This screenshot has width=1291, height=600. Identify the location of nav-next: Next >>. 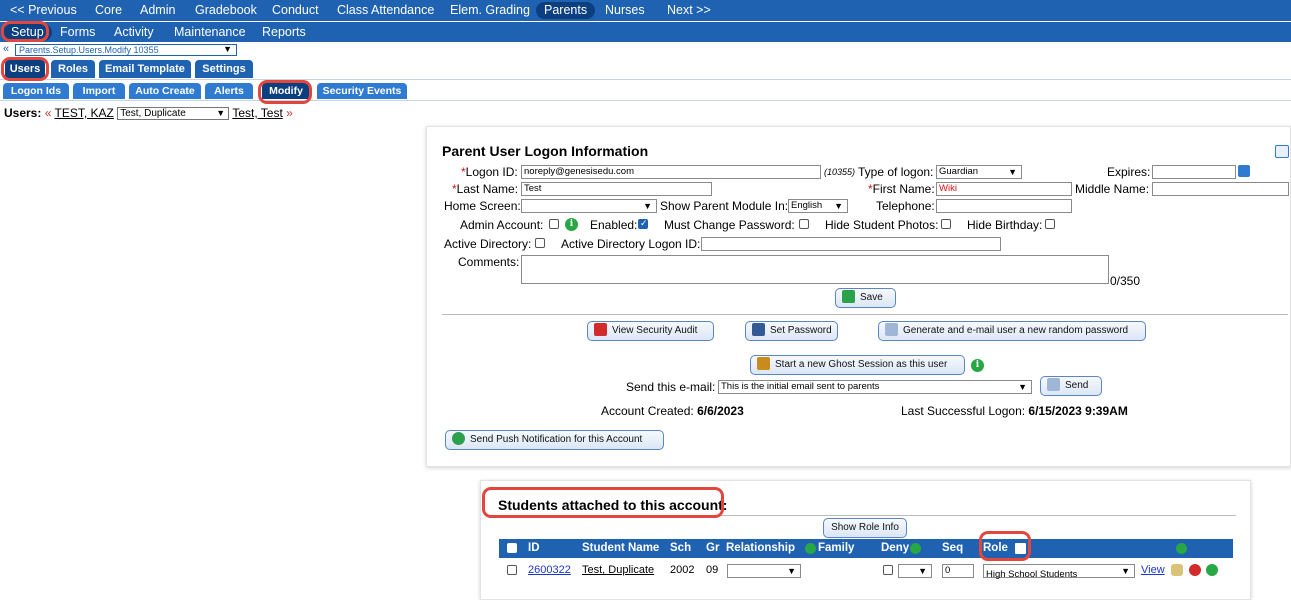
(689, 10).